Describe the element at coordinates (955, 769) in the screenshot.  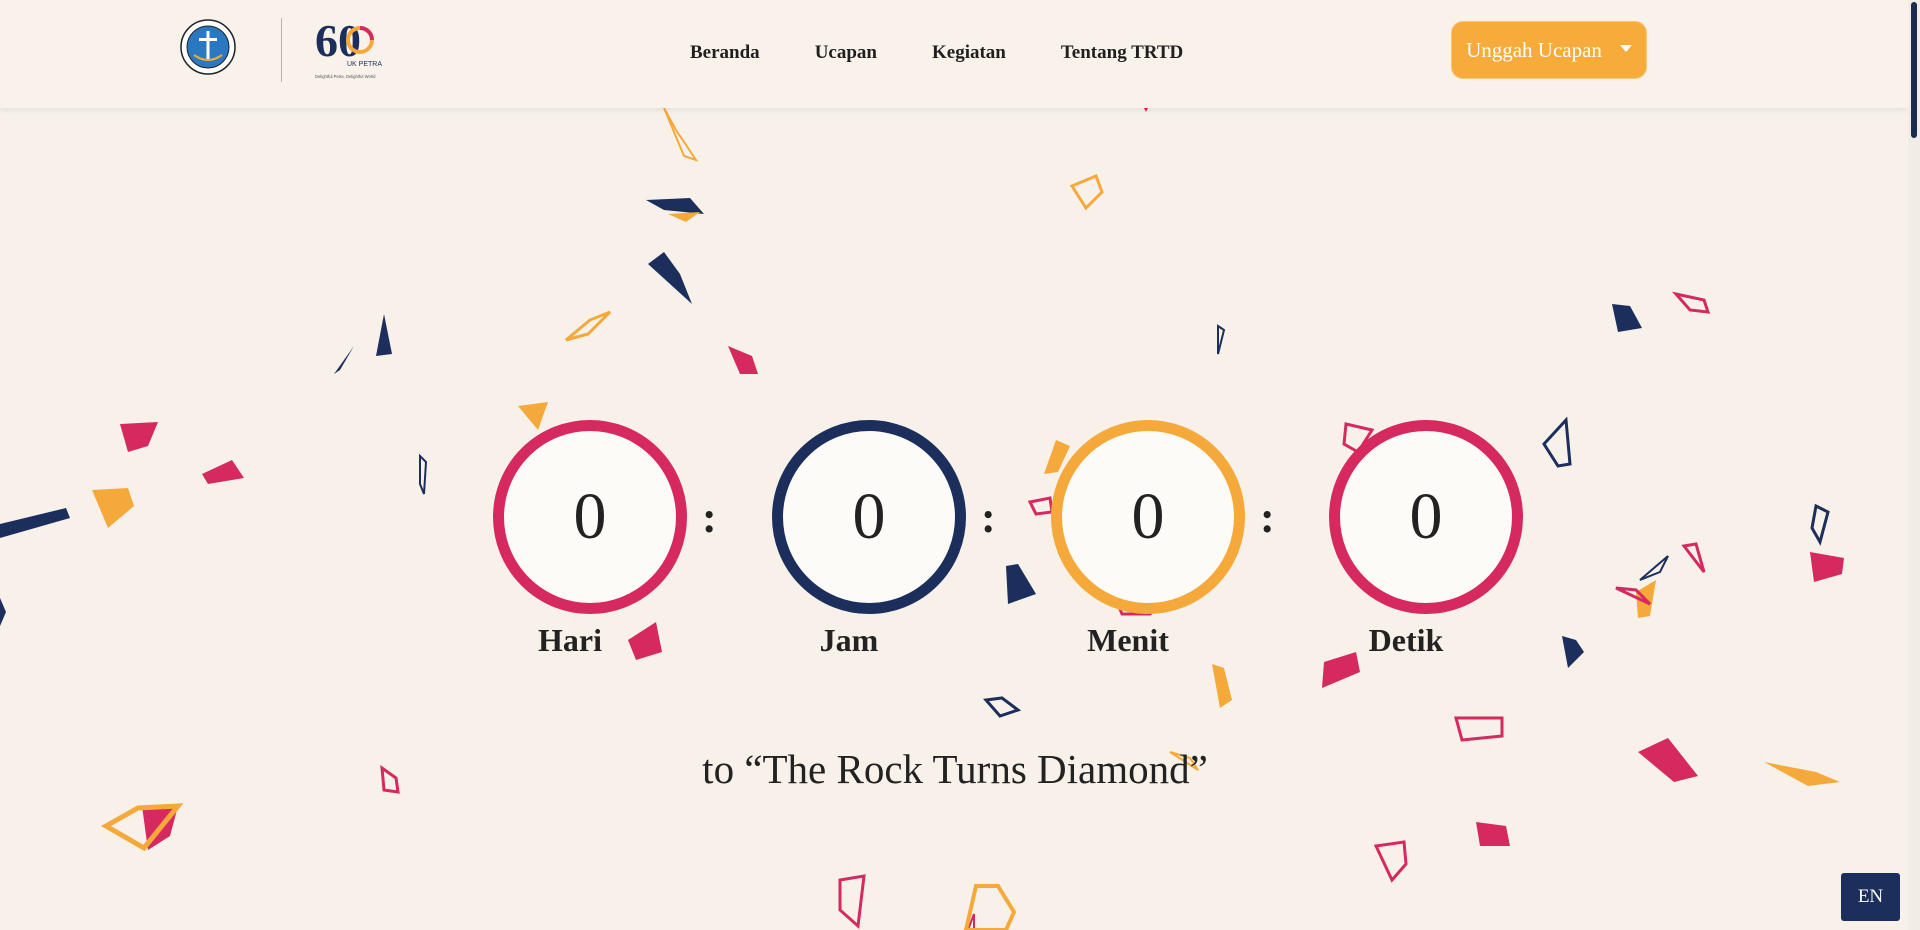
I see `event-tagline: to “The Rock Turns Diamond”` at that location.